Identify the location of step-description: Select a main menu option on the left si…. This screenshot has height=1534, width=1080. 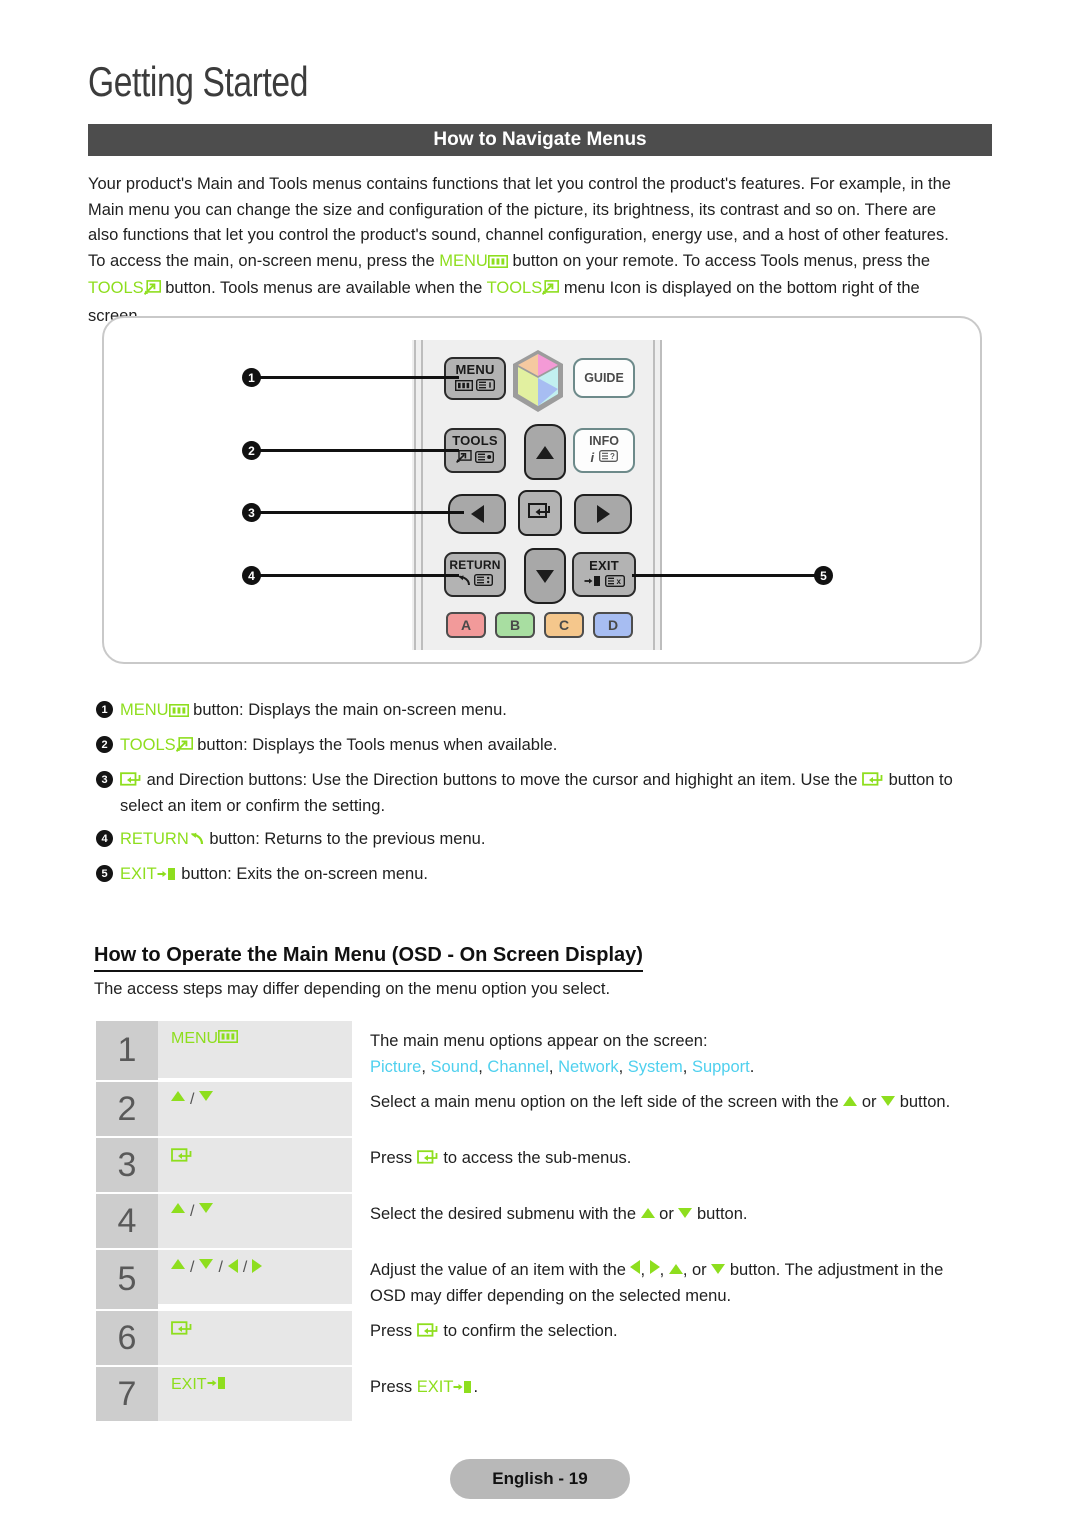
(660, 1102).